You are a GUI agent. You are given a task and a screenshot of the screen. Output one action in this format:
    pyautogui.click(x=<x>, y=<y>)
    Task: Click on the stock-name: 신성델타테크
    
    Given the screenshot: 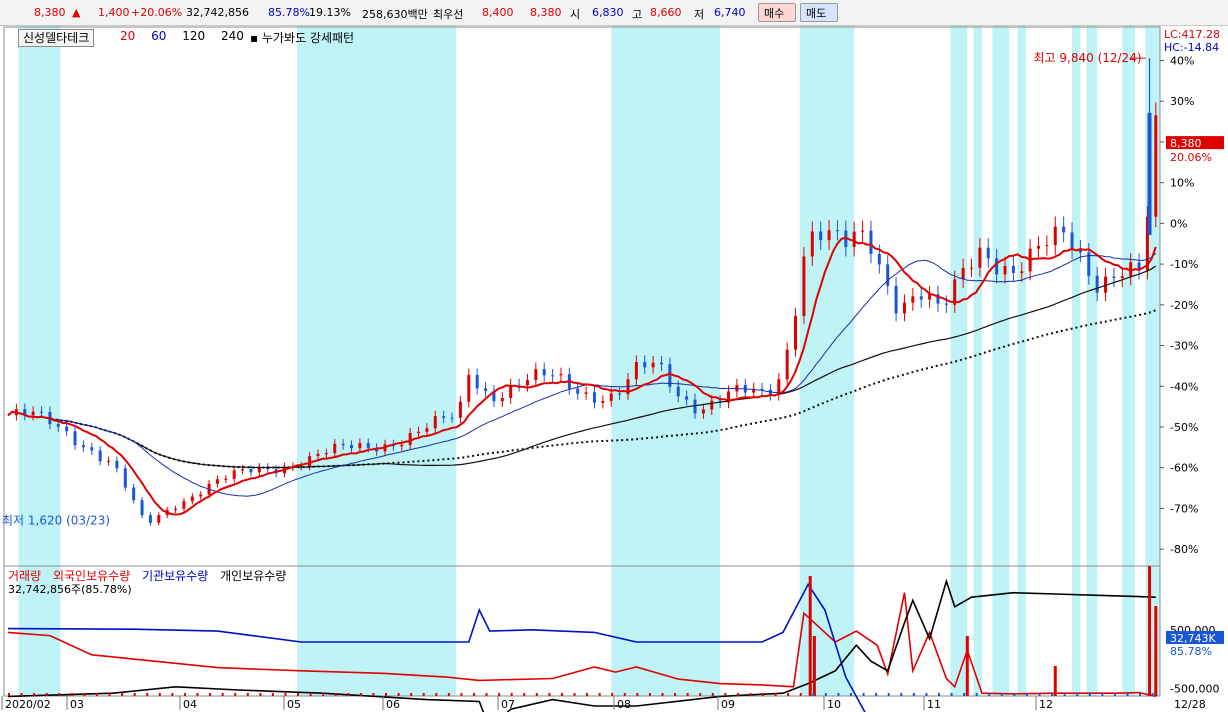 What is the action you would take?
    pyautogui.click(x=56, y=38)
    